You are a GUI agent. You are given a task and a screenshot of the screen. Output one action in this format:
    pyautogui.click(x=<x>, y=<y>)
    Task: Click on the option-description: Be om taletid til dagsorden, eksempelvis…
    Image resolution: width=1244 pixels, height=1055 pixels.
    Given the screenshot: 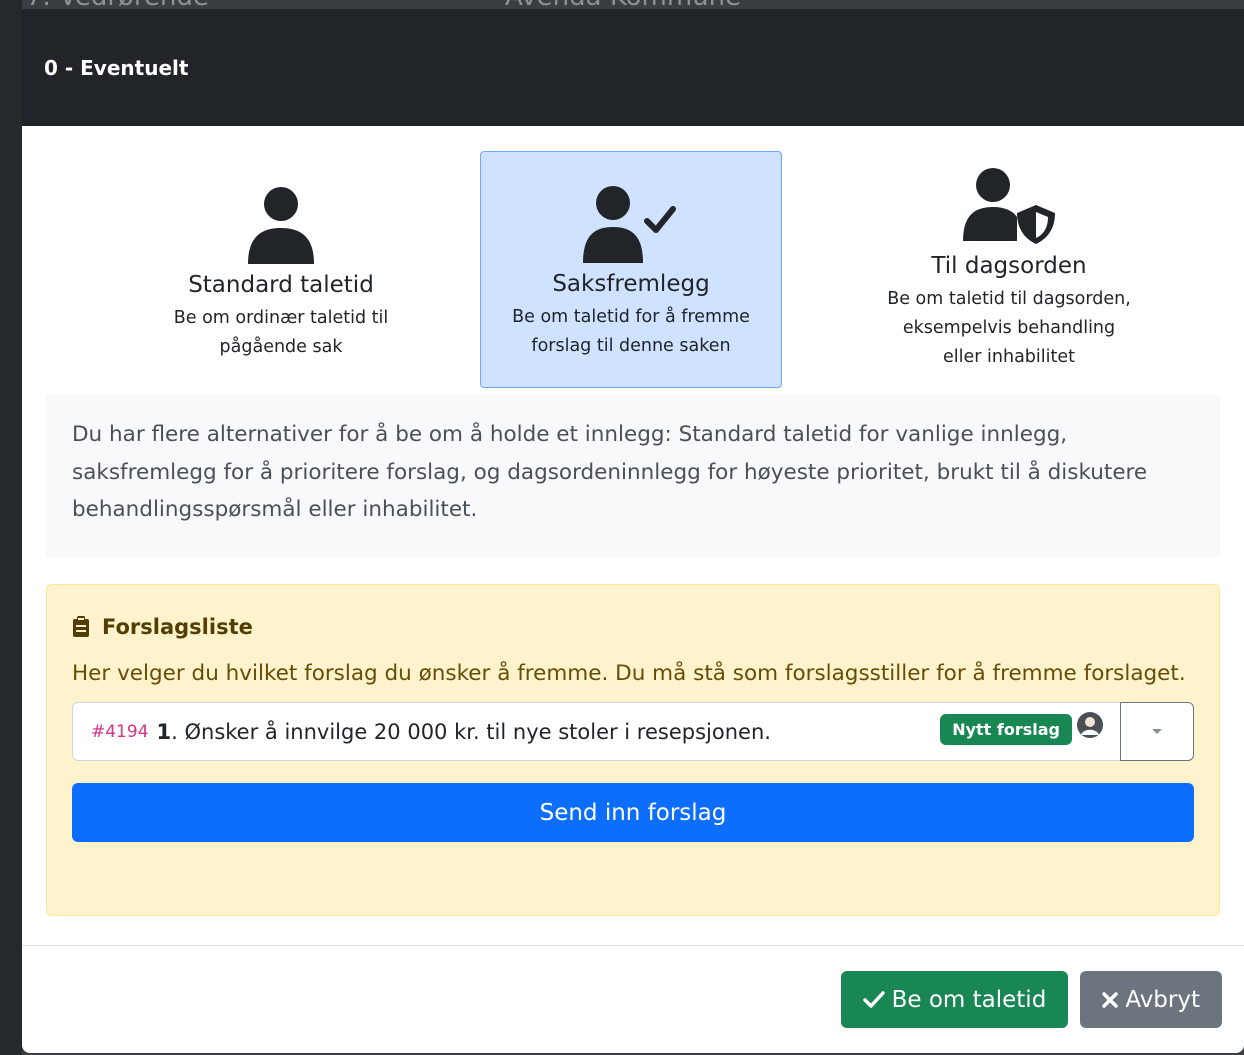 What is the action you would take?
    pyautogui.click(x=1009, y=328)
    